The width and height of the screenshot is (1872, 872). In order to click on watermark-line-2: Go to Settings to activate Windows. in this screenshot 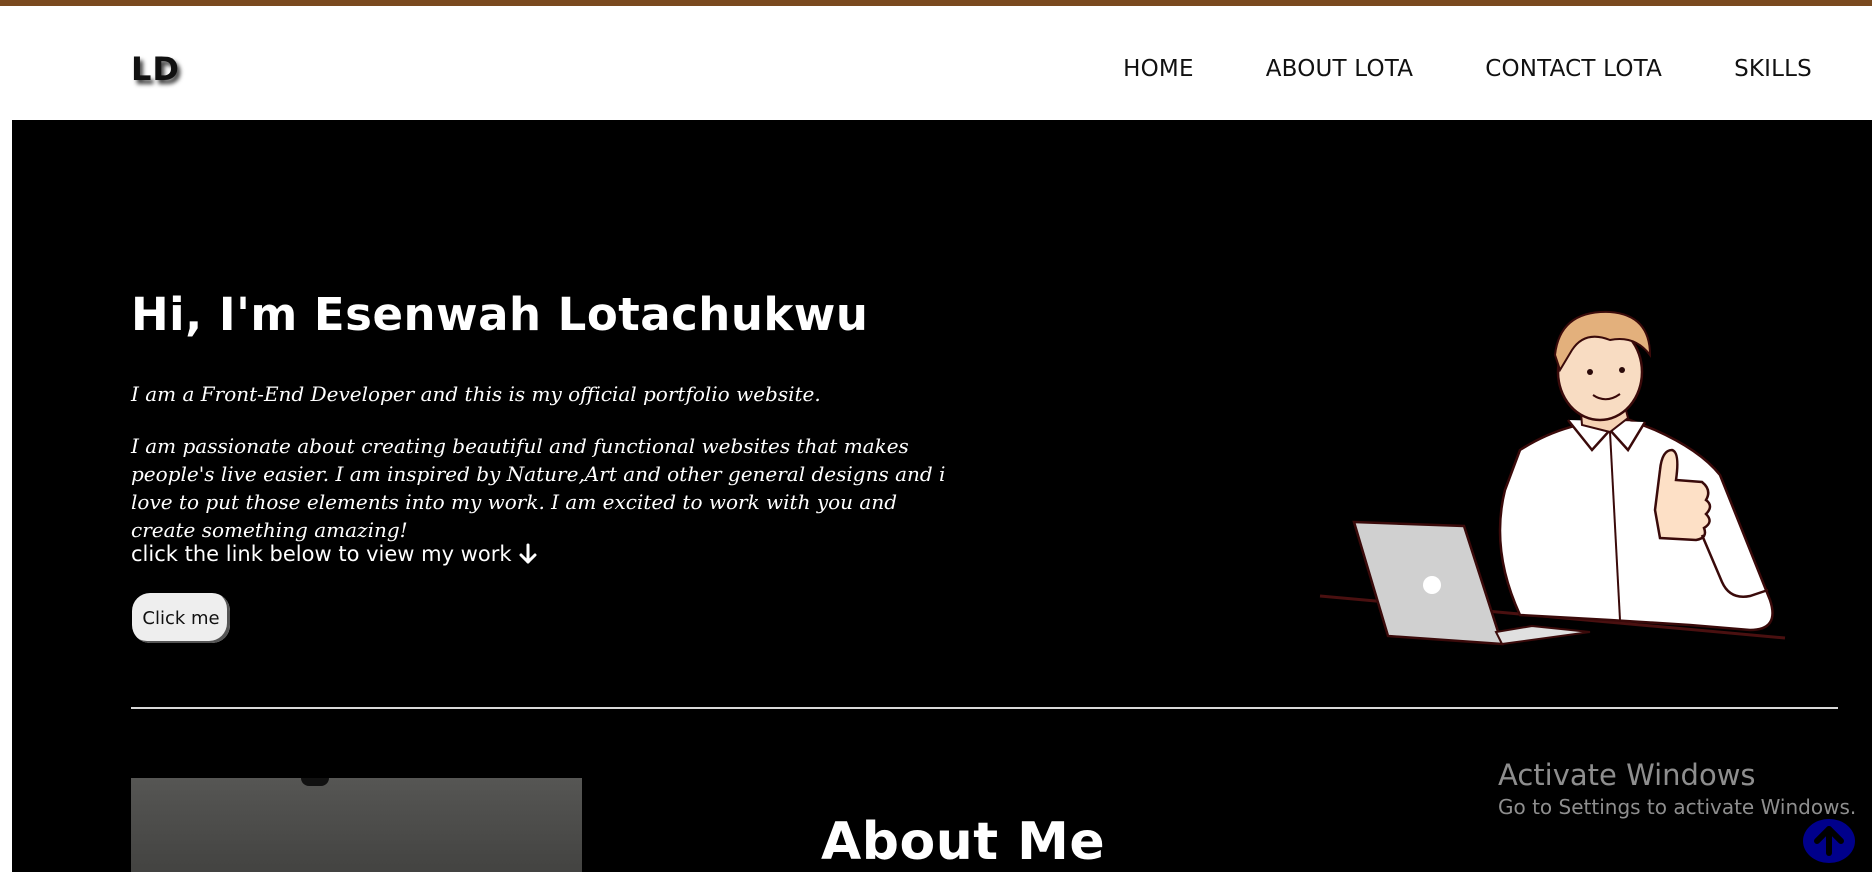, I will do `click(1677, 807)`.